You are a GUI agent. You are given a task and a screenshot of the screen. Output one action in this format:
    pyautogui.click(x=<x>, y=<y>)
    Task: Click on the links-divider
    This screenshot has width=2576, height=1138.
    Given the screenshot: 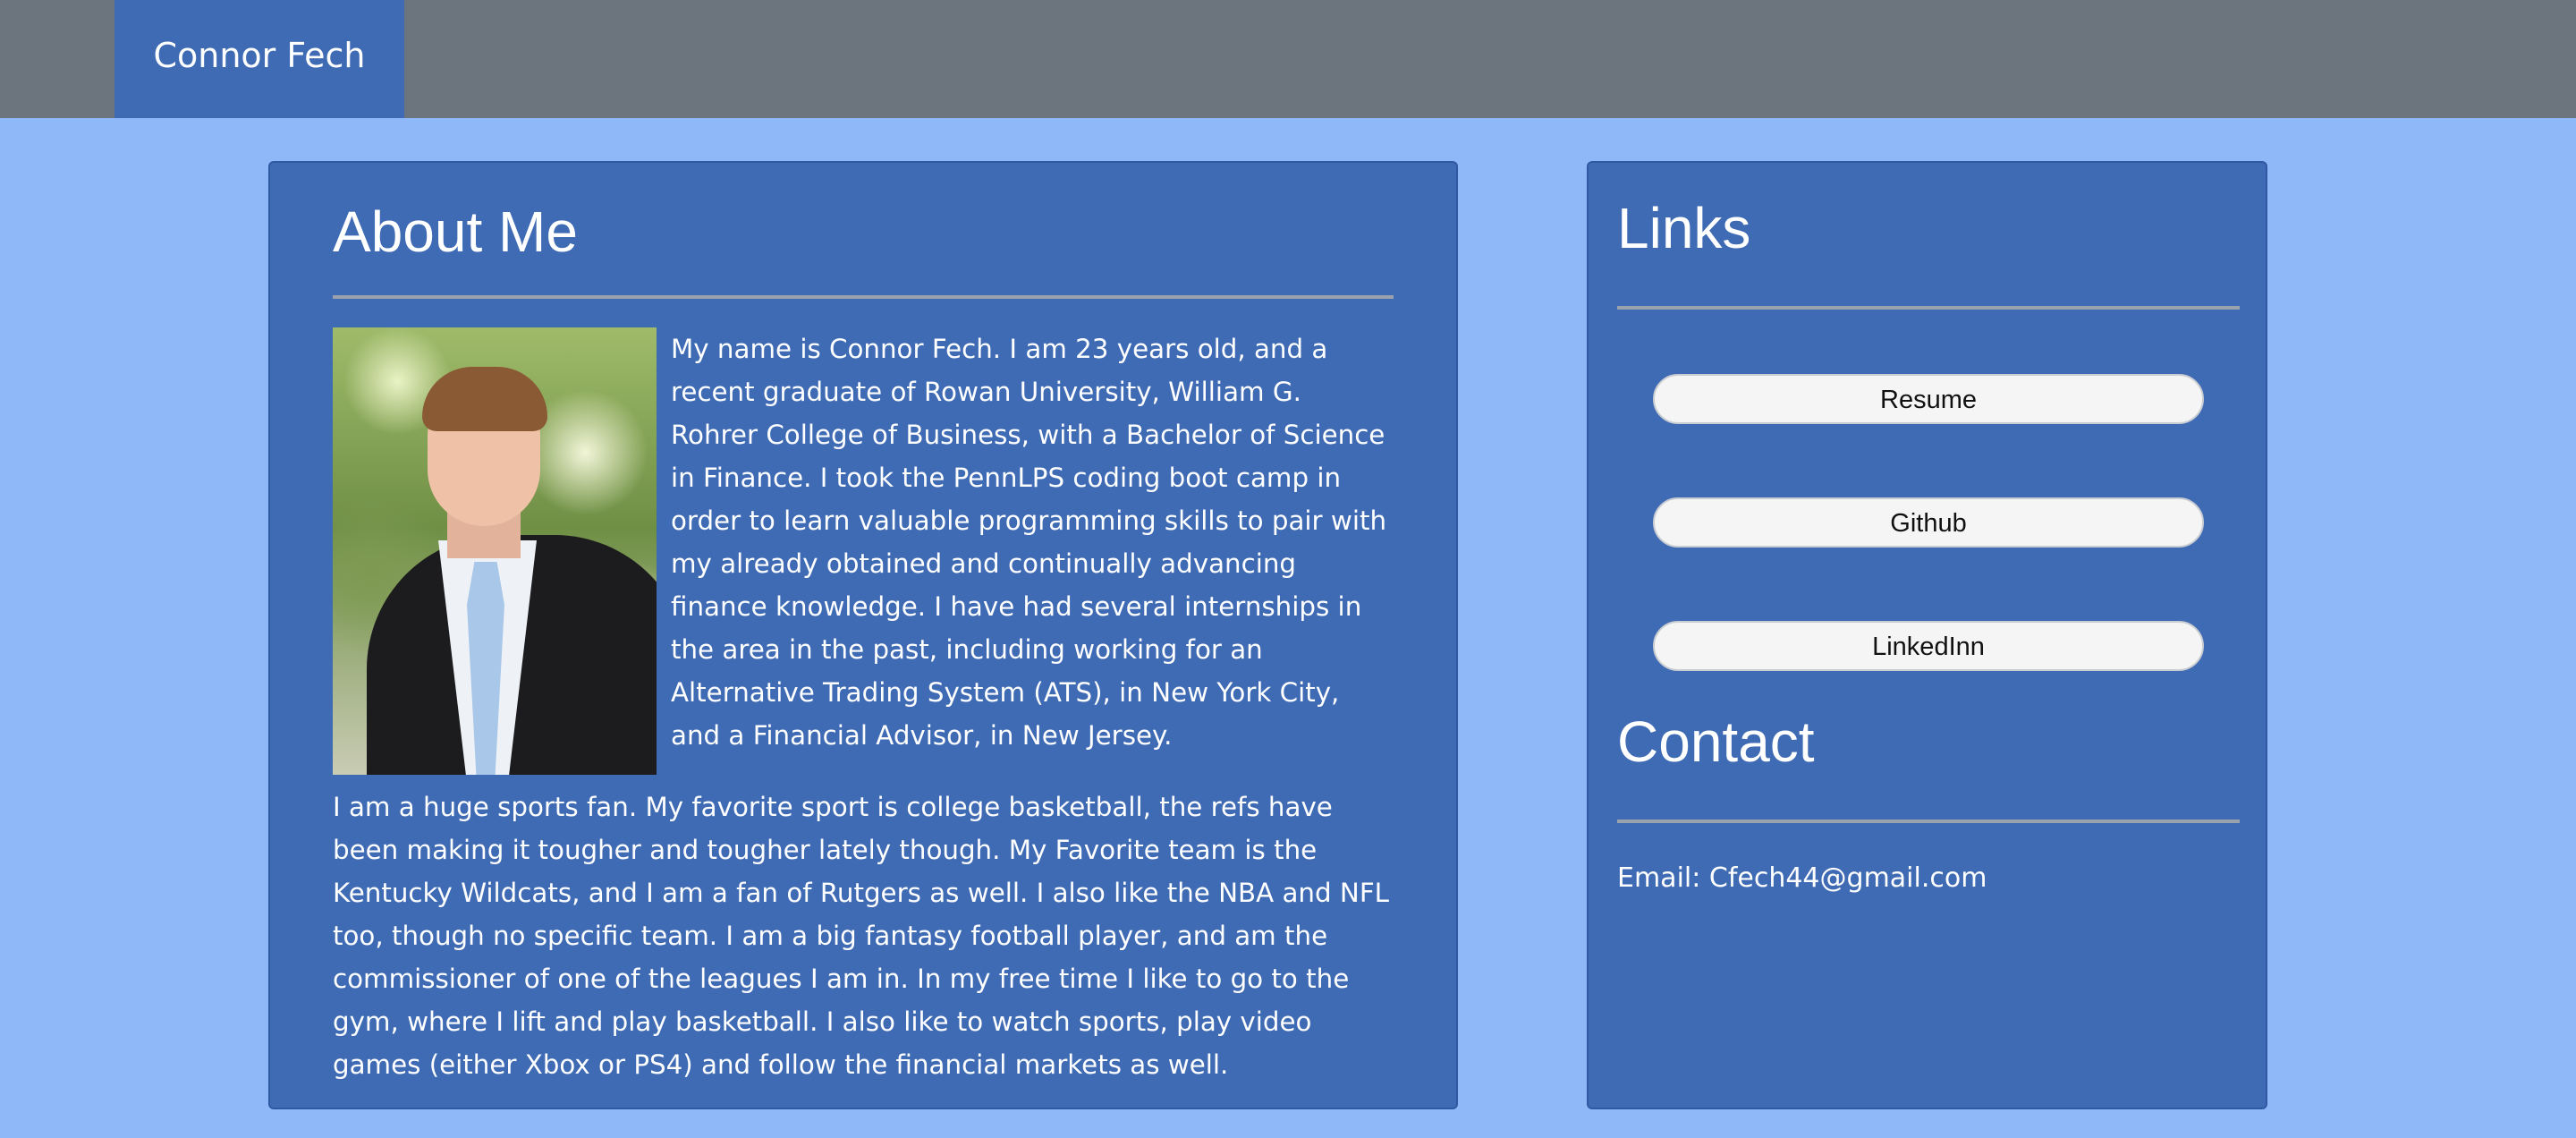 What is the action you would take?
    pyautogui.click(x=1928, y=308)
    